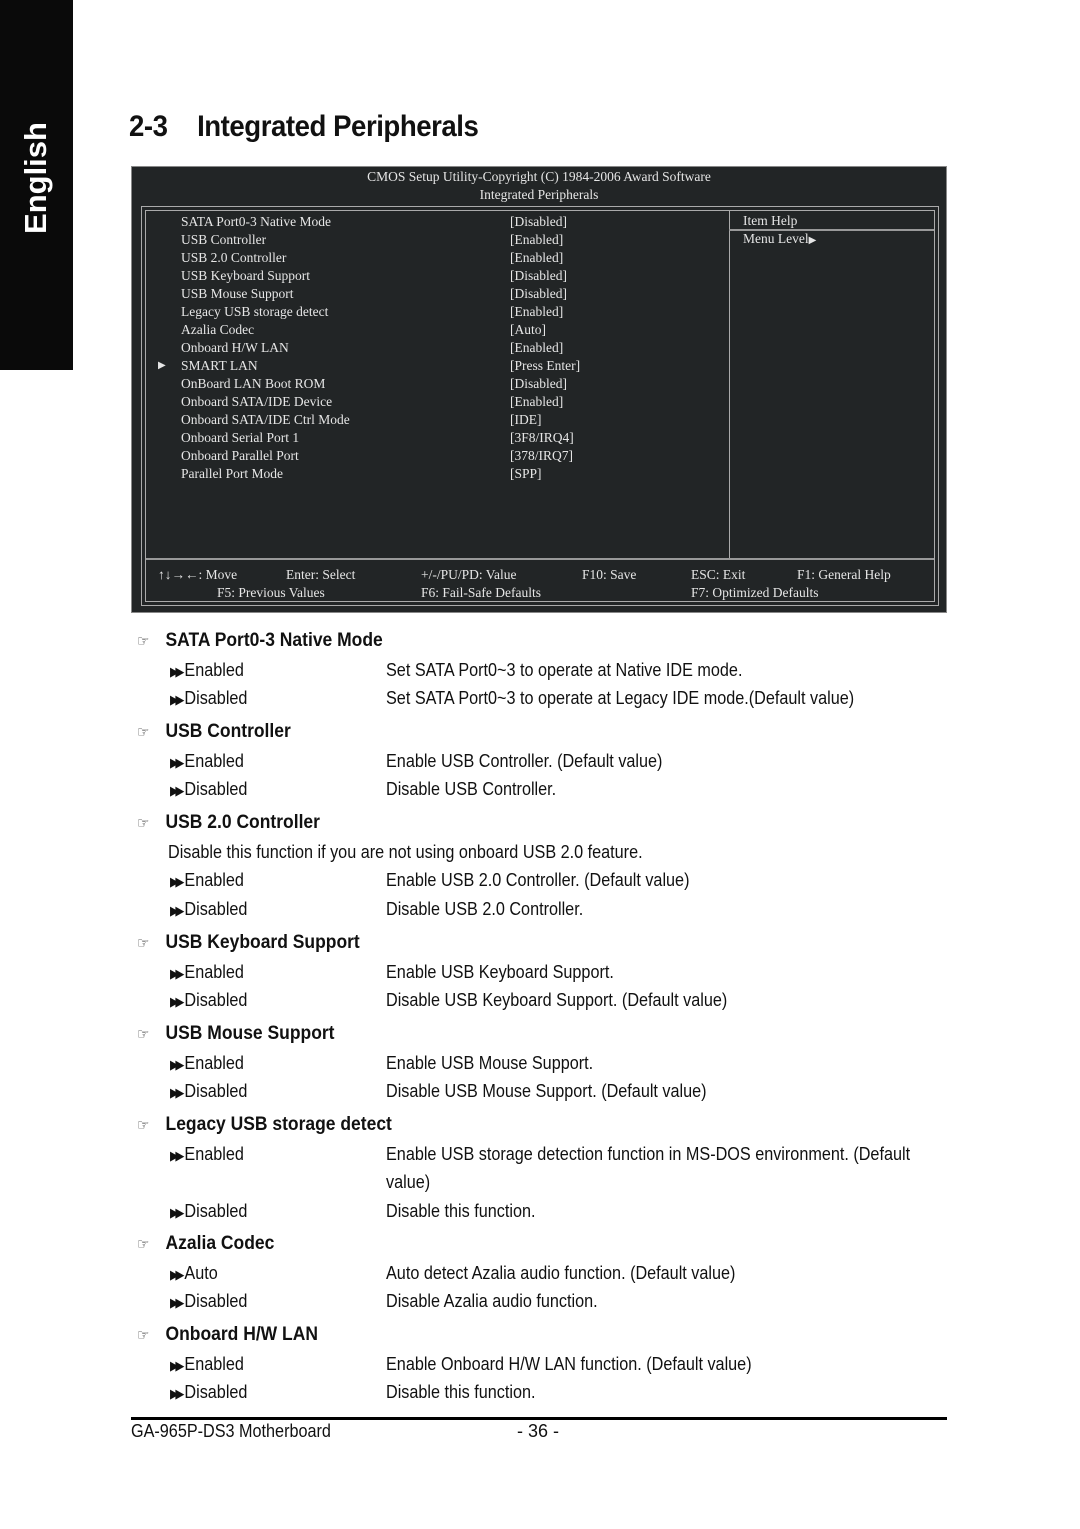 This screenshot has width=1080, height=1529. What do you see at coordinates (436, 402) in the screenshot?
I see `bios-setting-row: Onboard SATA/IDE Device [Enabled]` at bounding box center [436, 402].